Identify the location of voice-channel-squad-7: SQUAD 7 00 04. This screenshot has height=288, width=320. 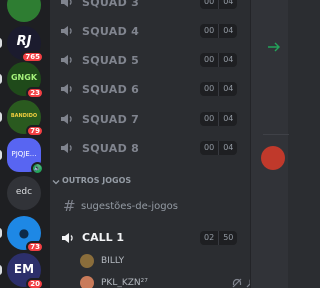
(152, 120).